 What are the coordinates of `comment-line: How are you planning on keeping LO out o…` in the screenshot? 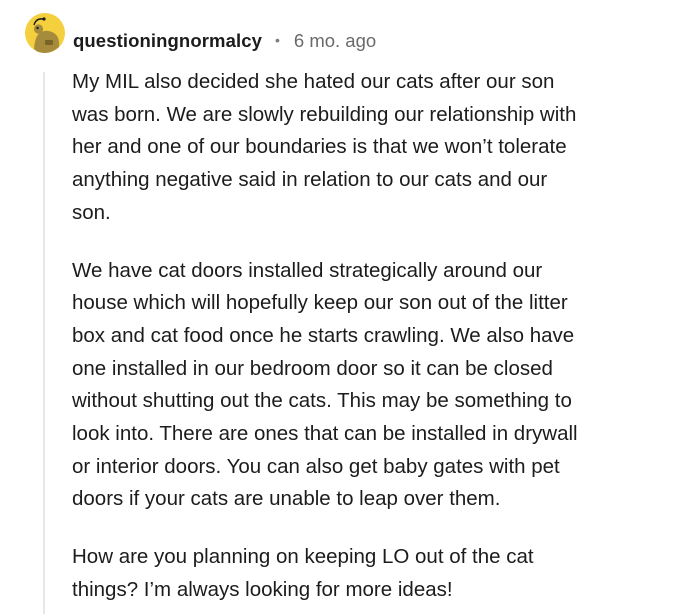 It's located at (303, 557).